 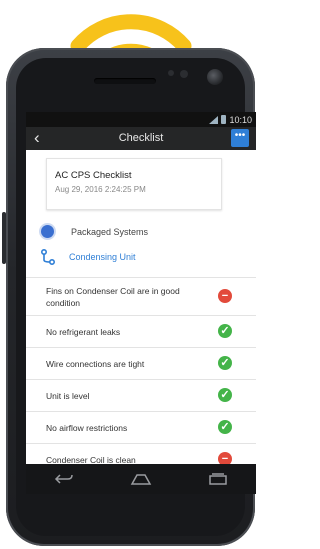 I want to click on earpiece, so click(x=125, y=81).